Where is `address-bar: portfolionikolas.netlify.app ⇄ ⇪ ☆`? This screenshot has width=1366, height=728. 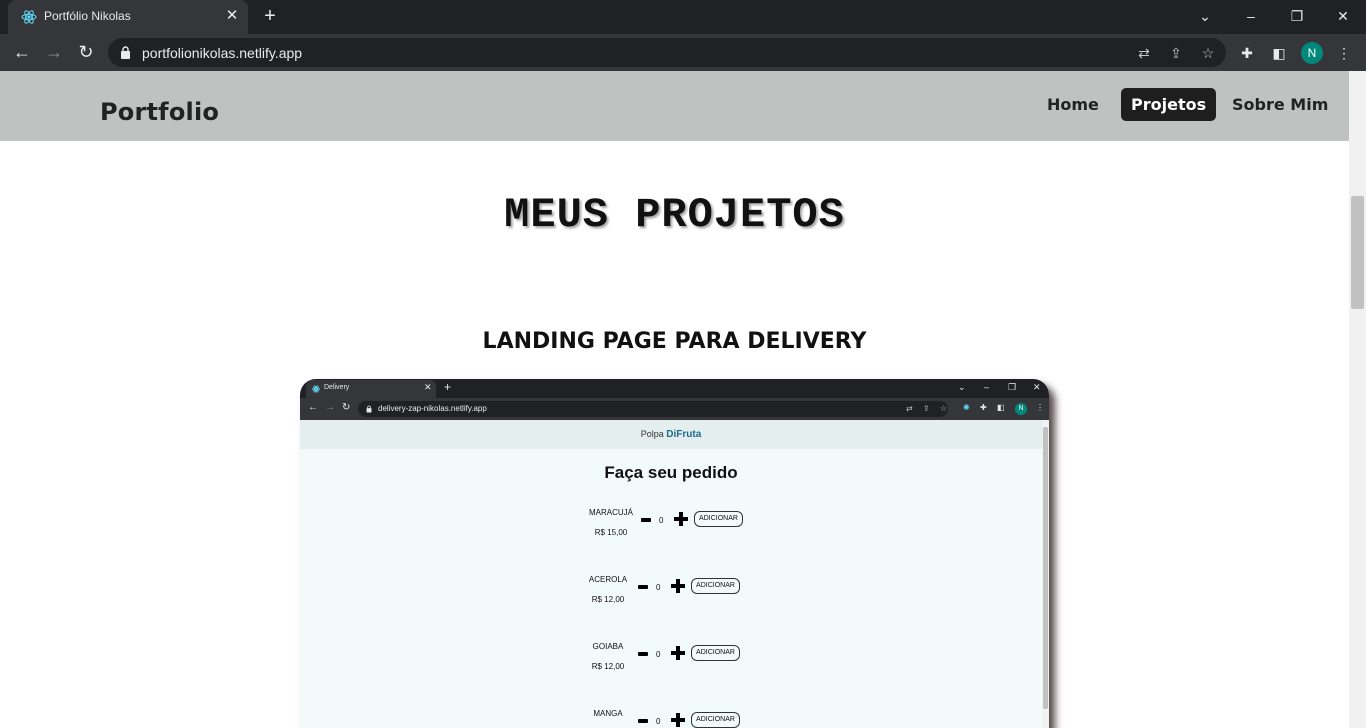 address-bar: portfolionikolas.netlify.app ⇄ ⇪ ☆ is located at coordinates (667, 52).